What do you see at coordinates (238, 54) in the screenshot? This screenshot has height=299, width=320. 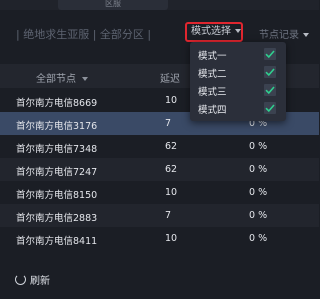 I see `mode-option: 模式一` at bounding box center [238, 54].